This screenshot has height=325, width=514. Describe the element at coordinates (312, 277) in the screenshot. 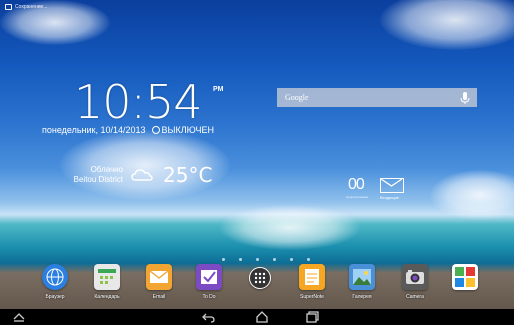

I see `supernote-icon` at that location.